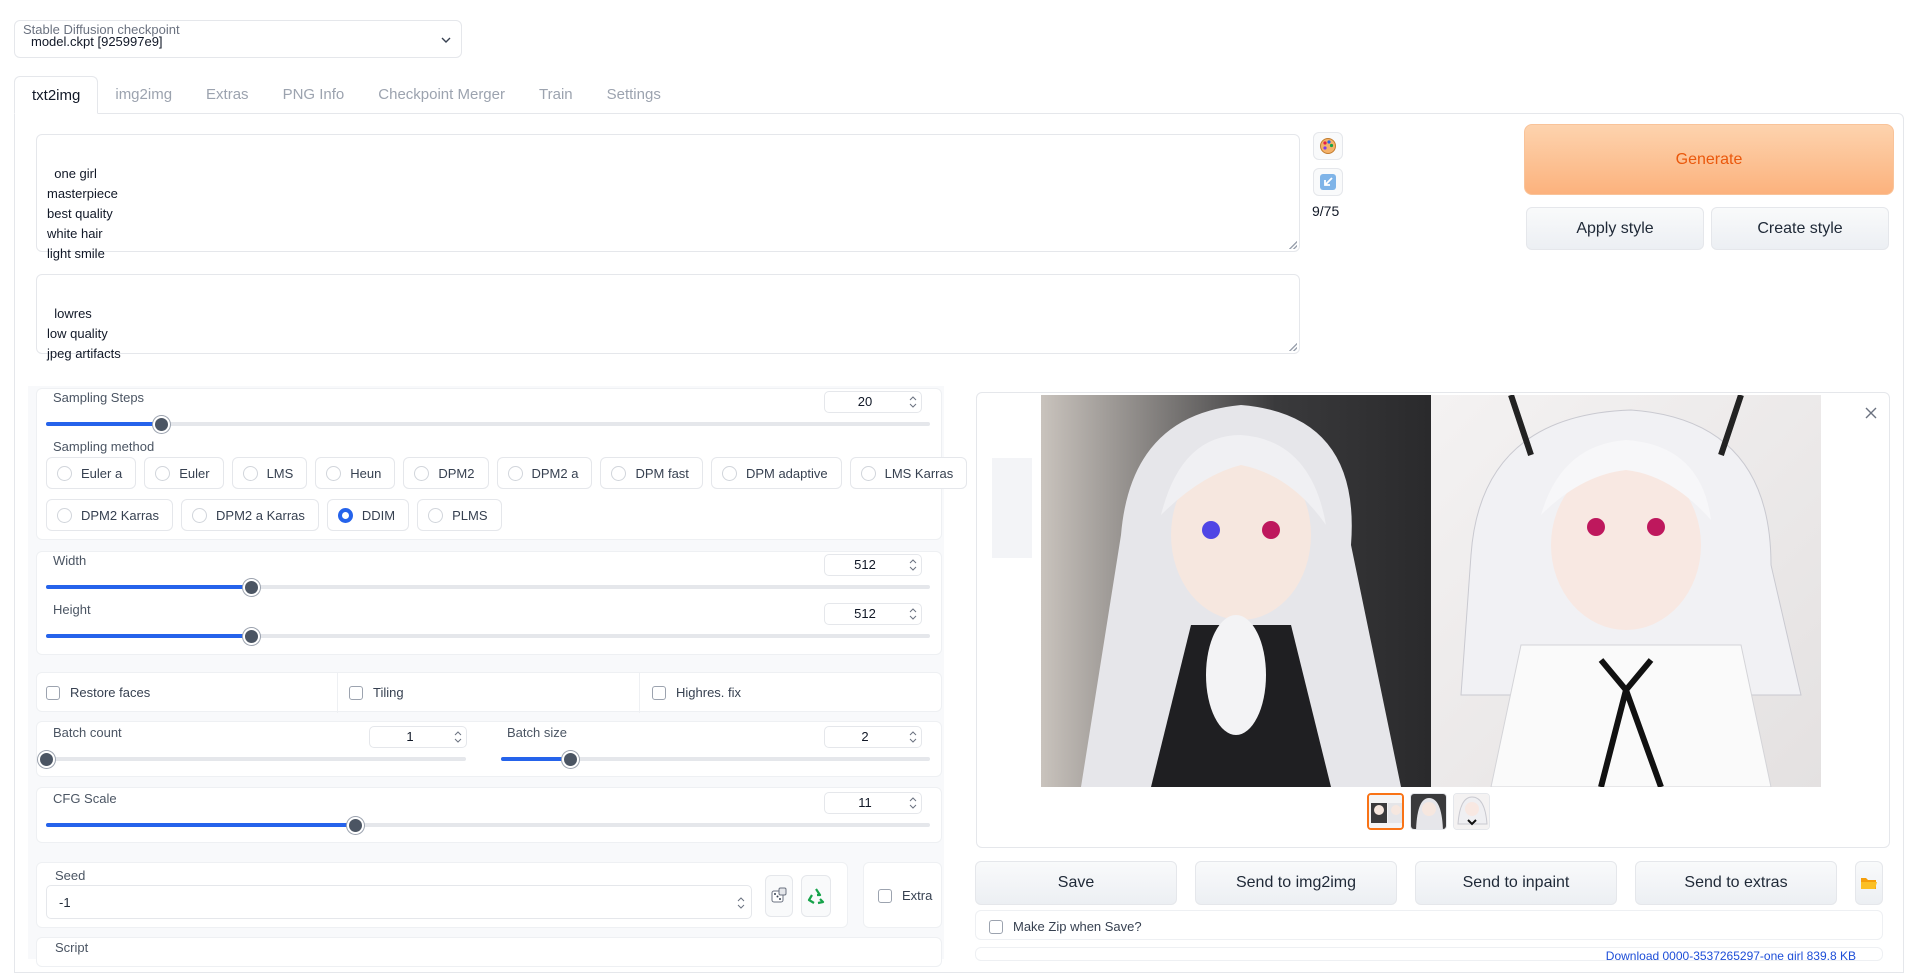  What do you see at coordinates (634, 95) in the screenshot?
I see `tab-settings: Settings` at bounding box center [634, 95].